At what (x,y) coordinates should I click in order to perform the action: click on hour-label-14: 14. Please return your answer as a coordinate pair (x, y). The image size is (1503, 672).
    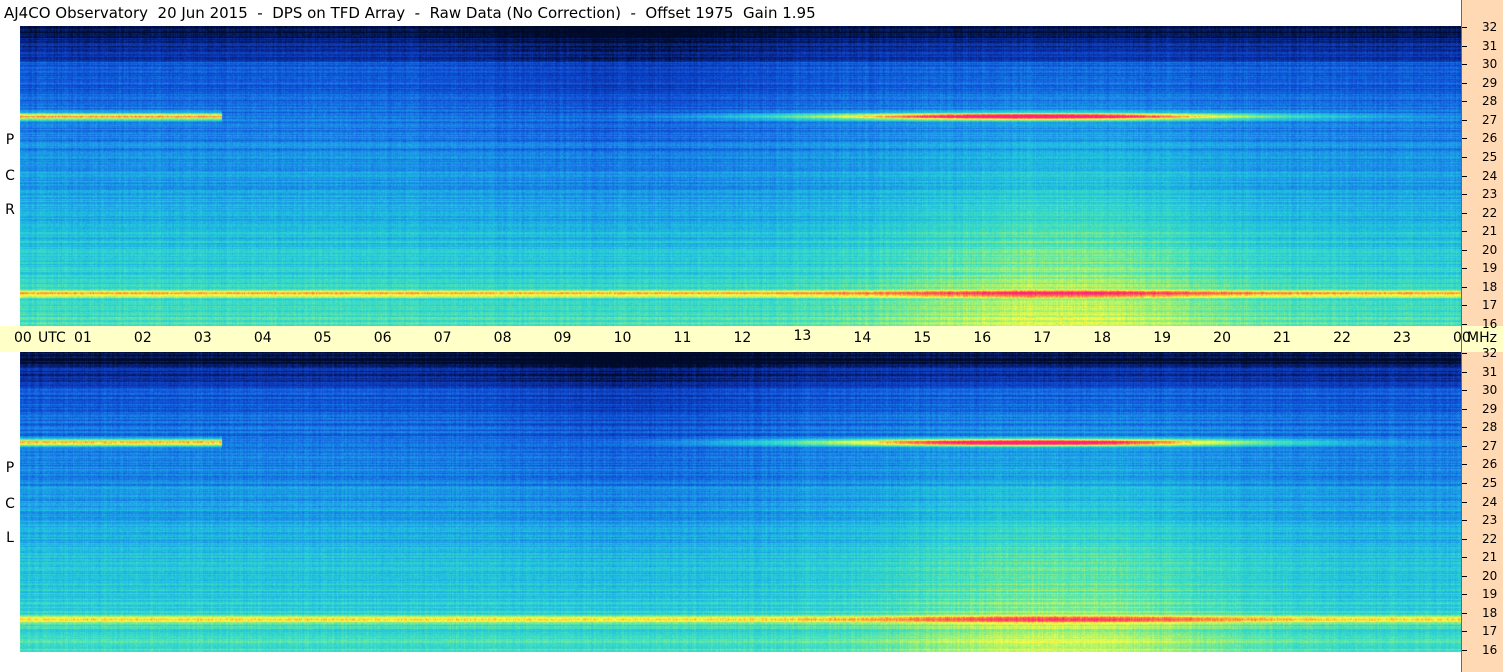
    Looking at the image, I should click on (862, 338).